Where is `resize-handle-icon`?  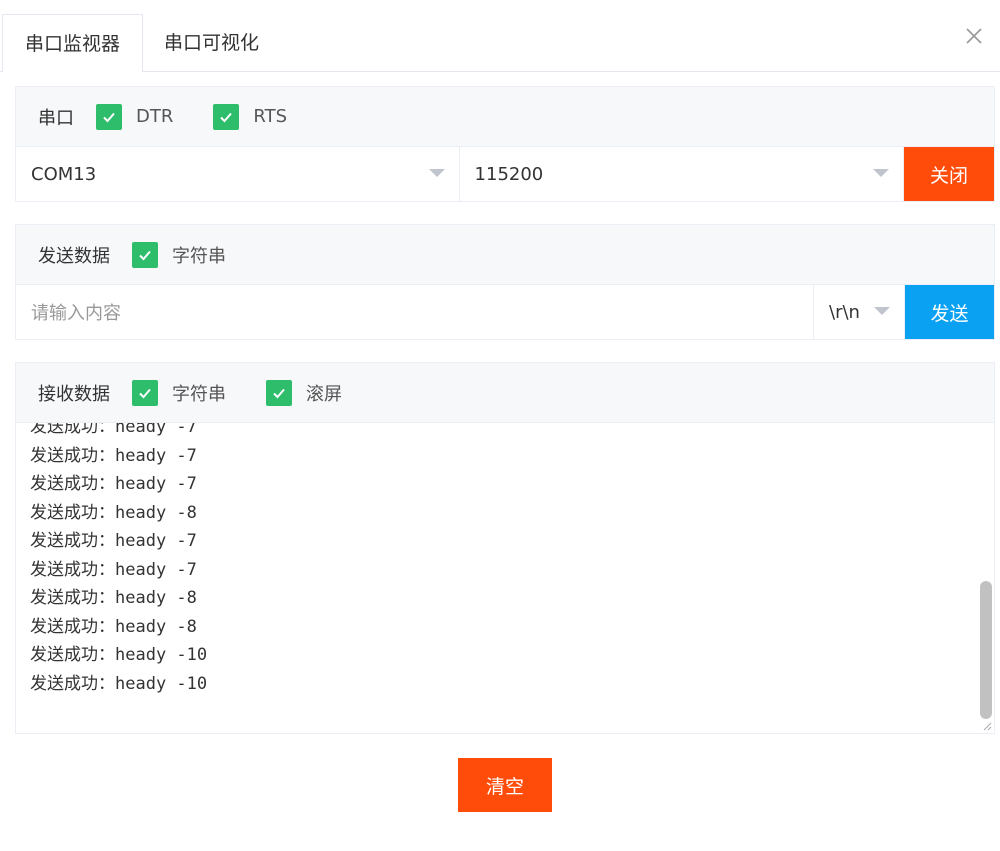
resize-handle-icon is located at coordinates (987, 726).